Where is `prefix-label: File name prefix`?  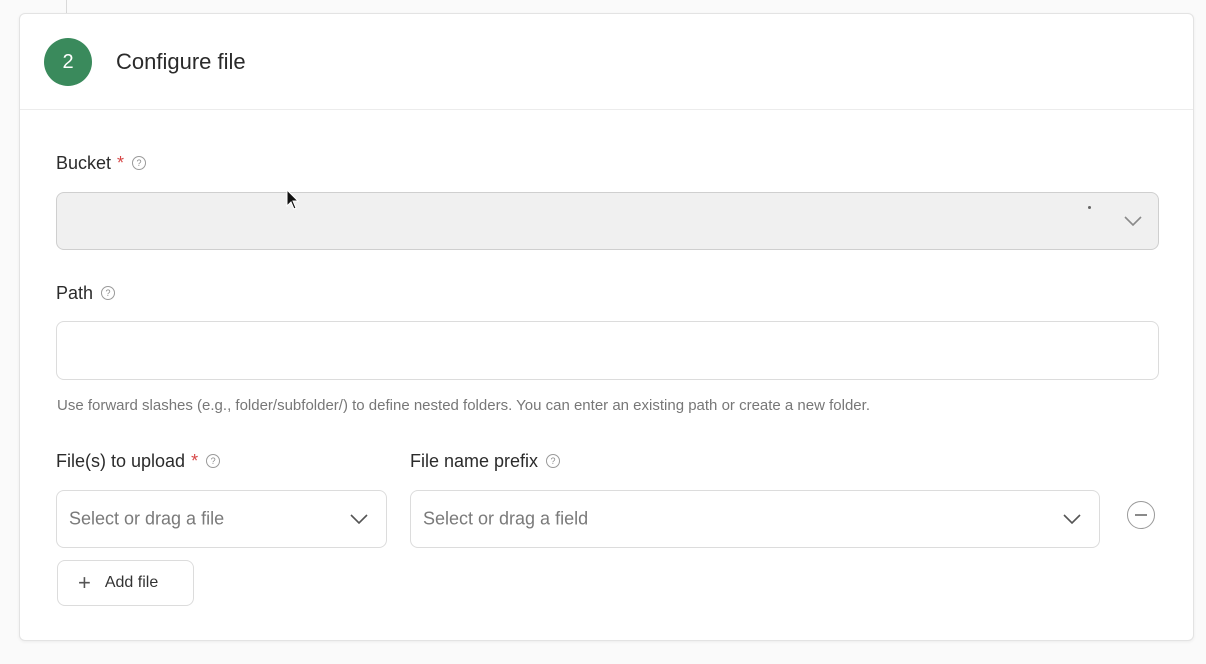 prefix-label: File name prefix is located at coordinates (474, 461).